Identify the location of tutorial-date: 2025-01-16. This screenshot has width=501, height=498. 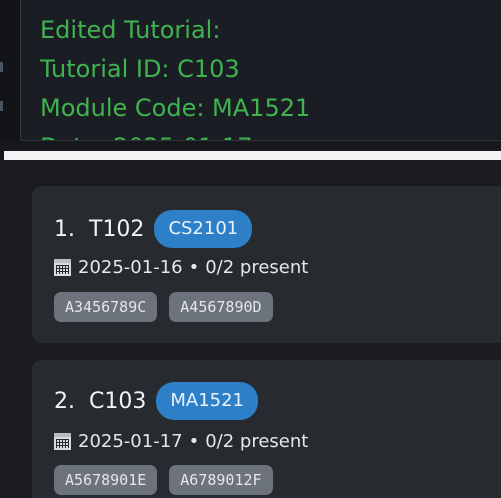
(130, 267).